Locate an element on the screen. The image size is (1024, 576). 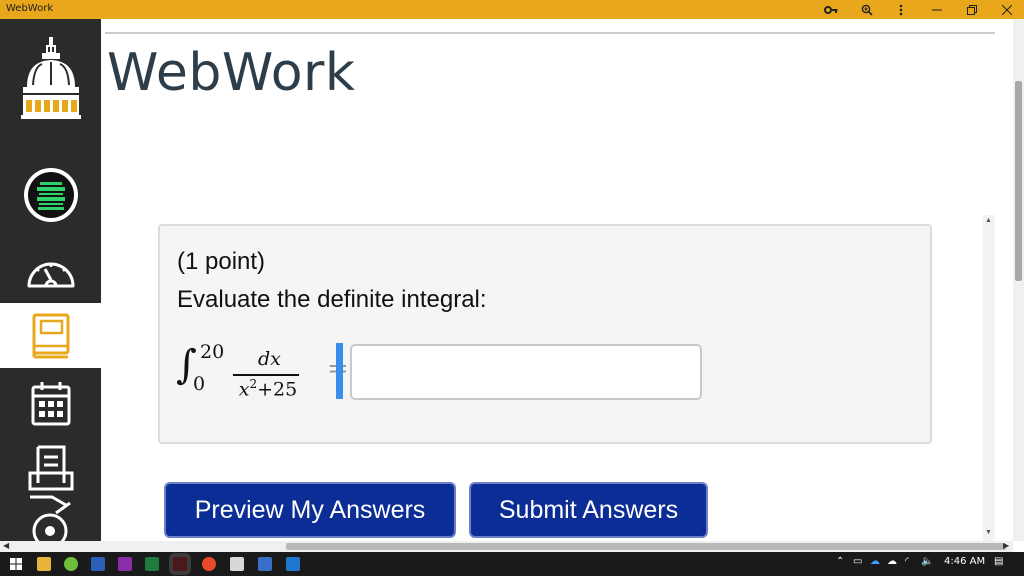
header-divider is located at coordinates (550, 33).